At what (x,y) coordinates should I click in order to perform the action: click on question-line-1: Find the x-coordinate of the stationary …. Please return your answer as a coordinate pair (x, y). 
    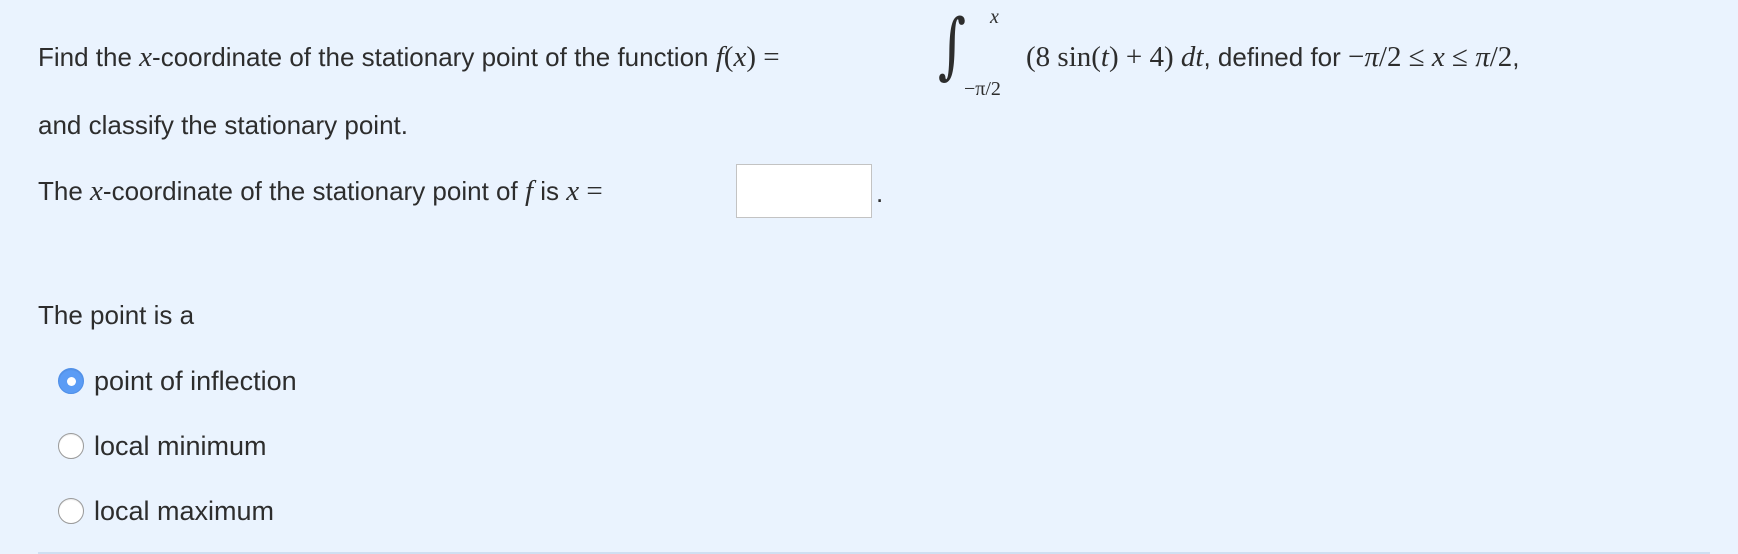
    Looking at the image, I should click on (409, 57).